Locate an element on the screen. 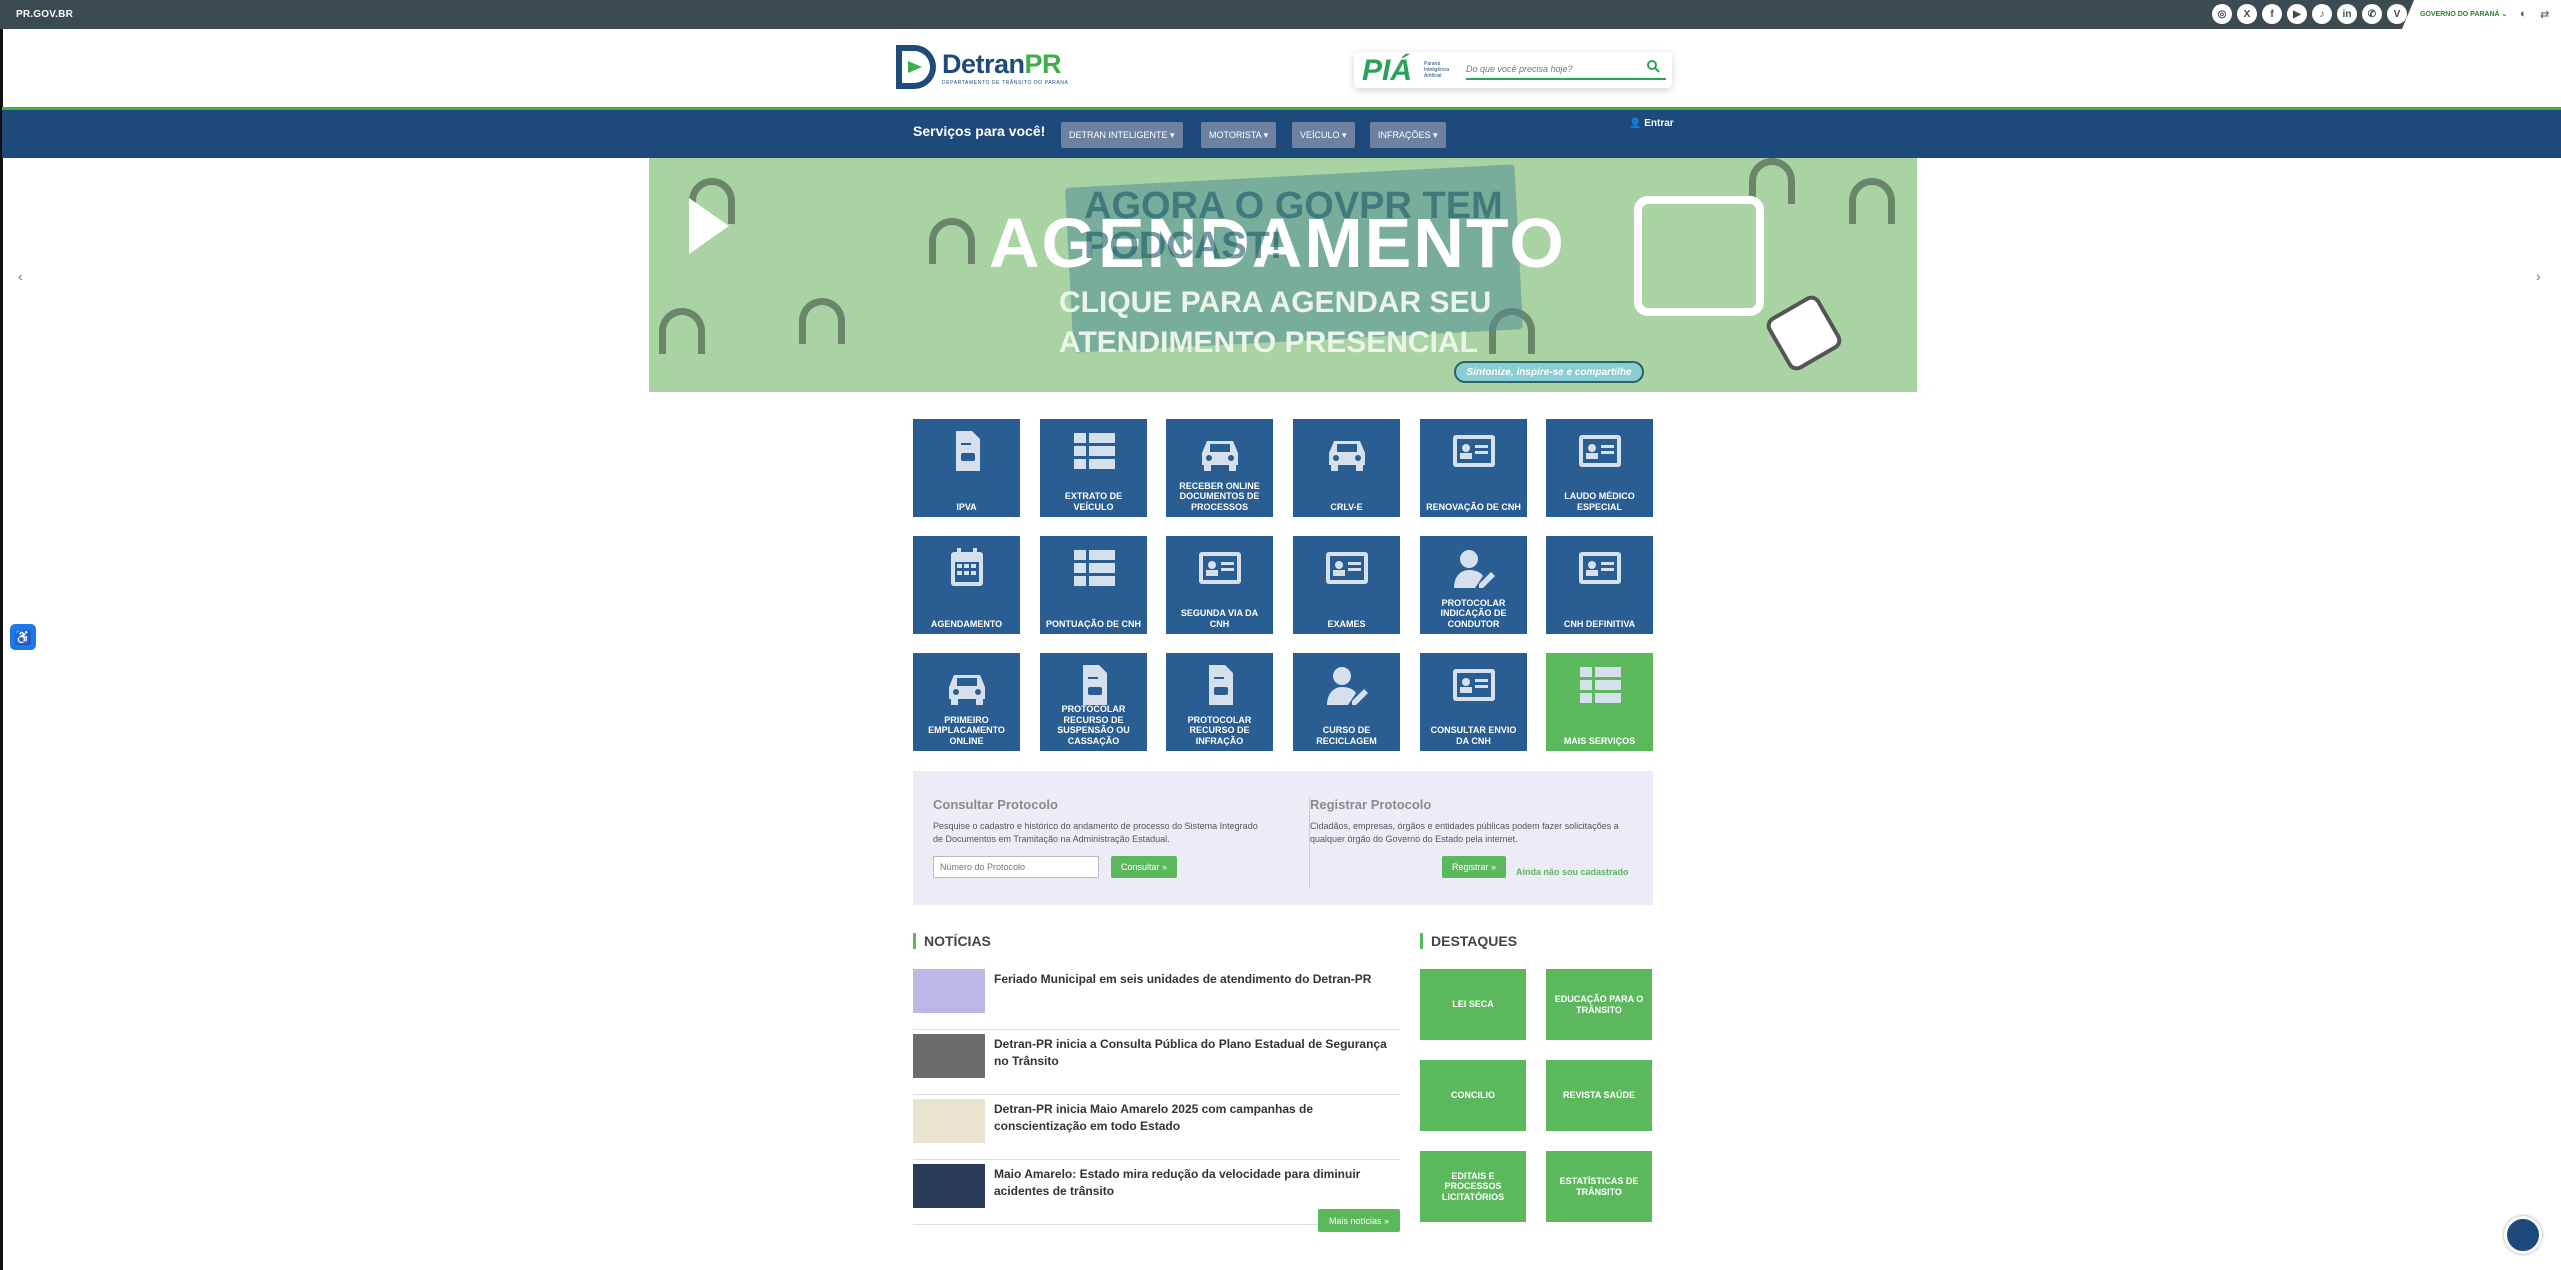 The image size is (2561, 1270). news-title: NOTÍCIAS is located at coordinates (952, 941).